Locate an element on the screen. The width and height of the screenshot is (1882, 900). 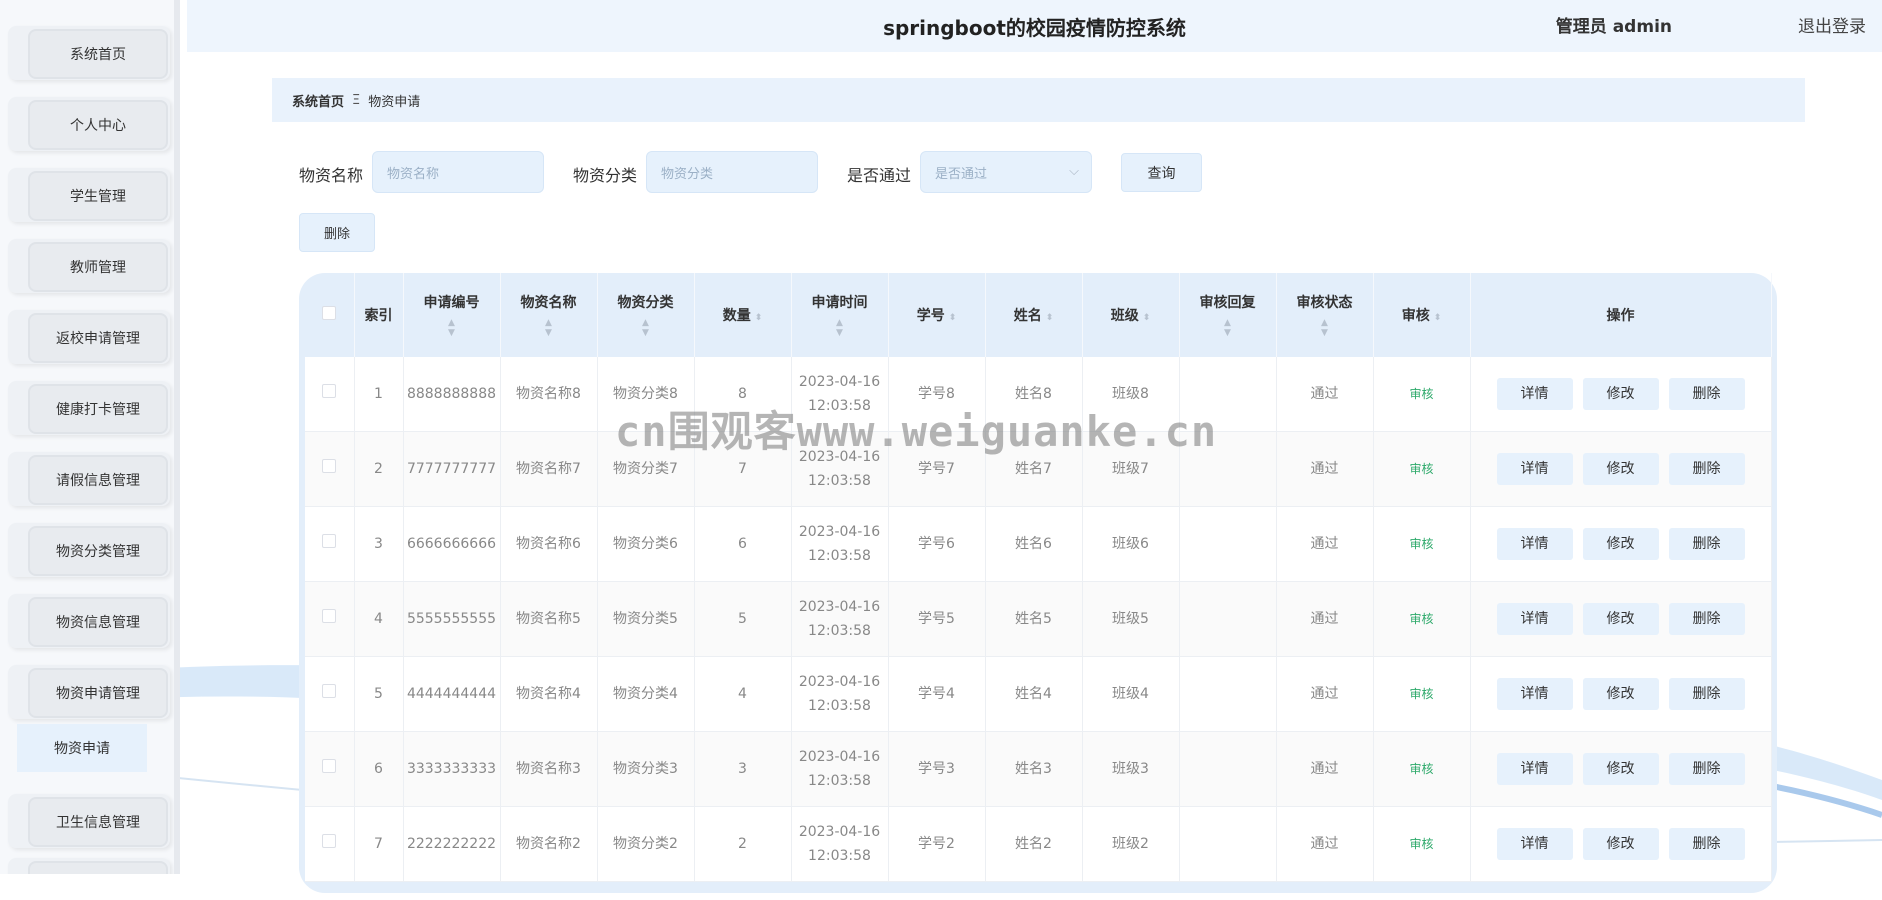
col-student-name: 姓名 ⬍ is located at coordinates (1034, 315).